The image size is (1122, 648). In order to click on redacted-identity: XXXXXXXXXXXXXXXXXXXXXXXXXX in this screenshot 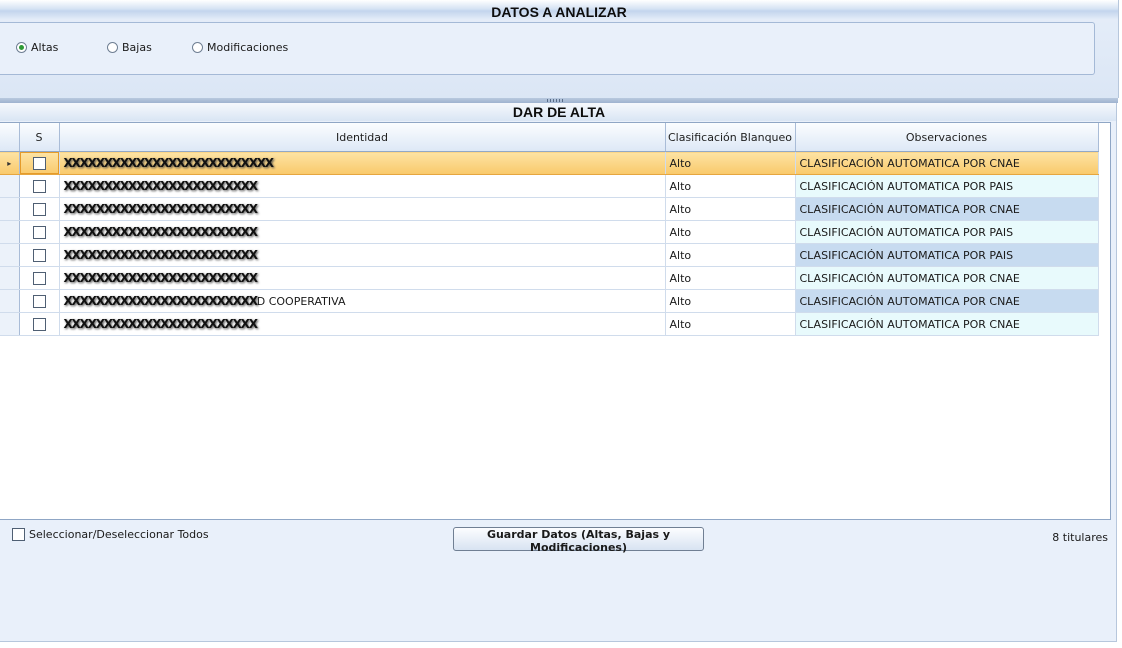, I will do `click(169, 163)`.